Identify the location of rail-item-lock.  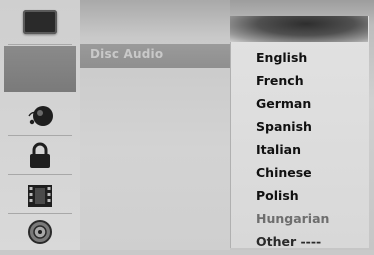
(40, 156).